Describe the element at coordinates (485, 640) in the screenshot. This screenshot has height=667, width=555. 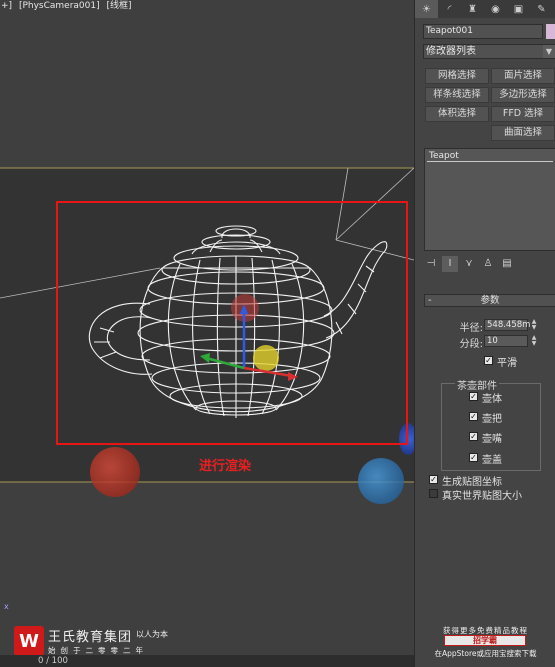
I see `promo-badge: 招学霸` at that location.